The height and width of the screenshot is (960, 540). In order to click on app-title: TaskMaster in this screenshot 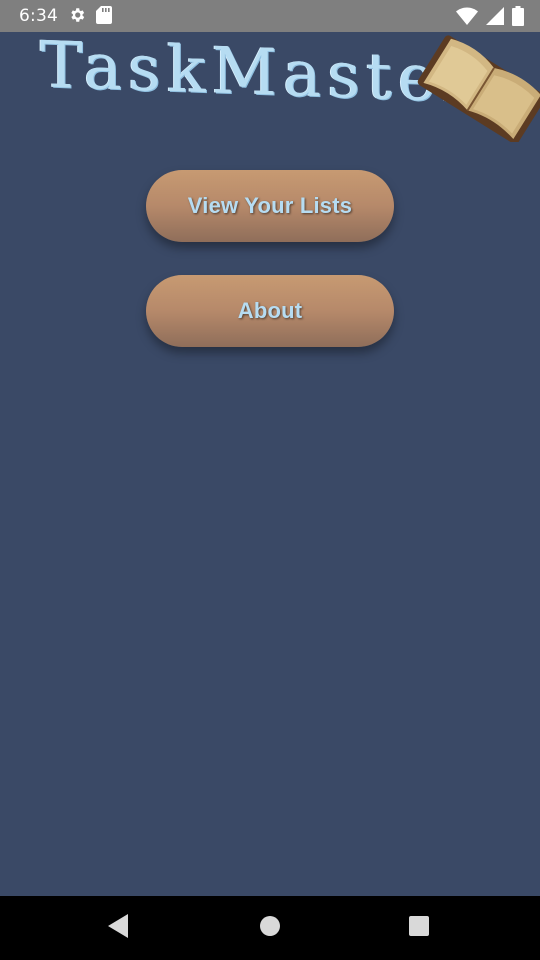, I will do `click(259, 75)`.